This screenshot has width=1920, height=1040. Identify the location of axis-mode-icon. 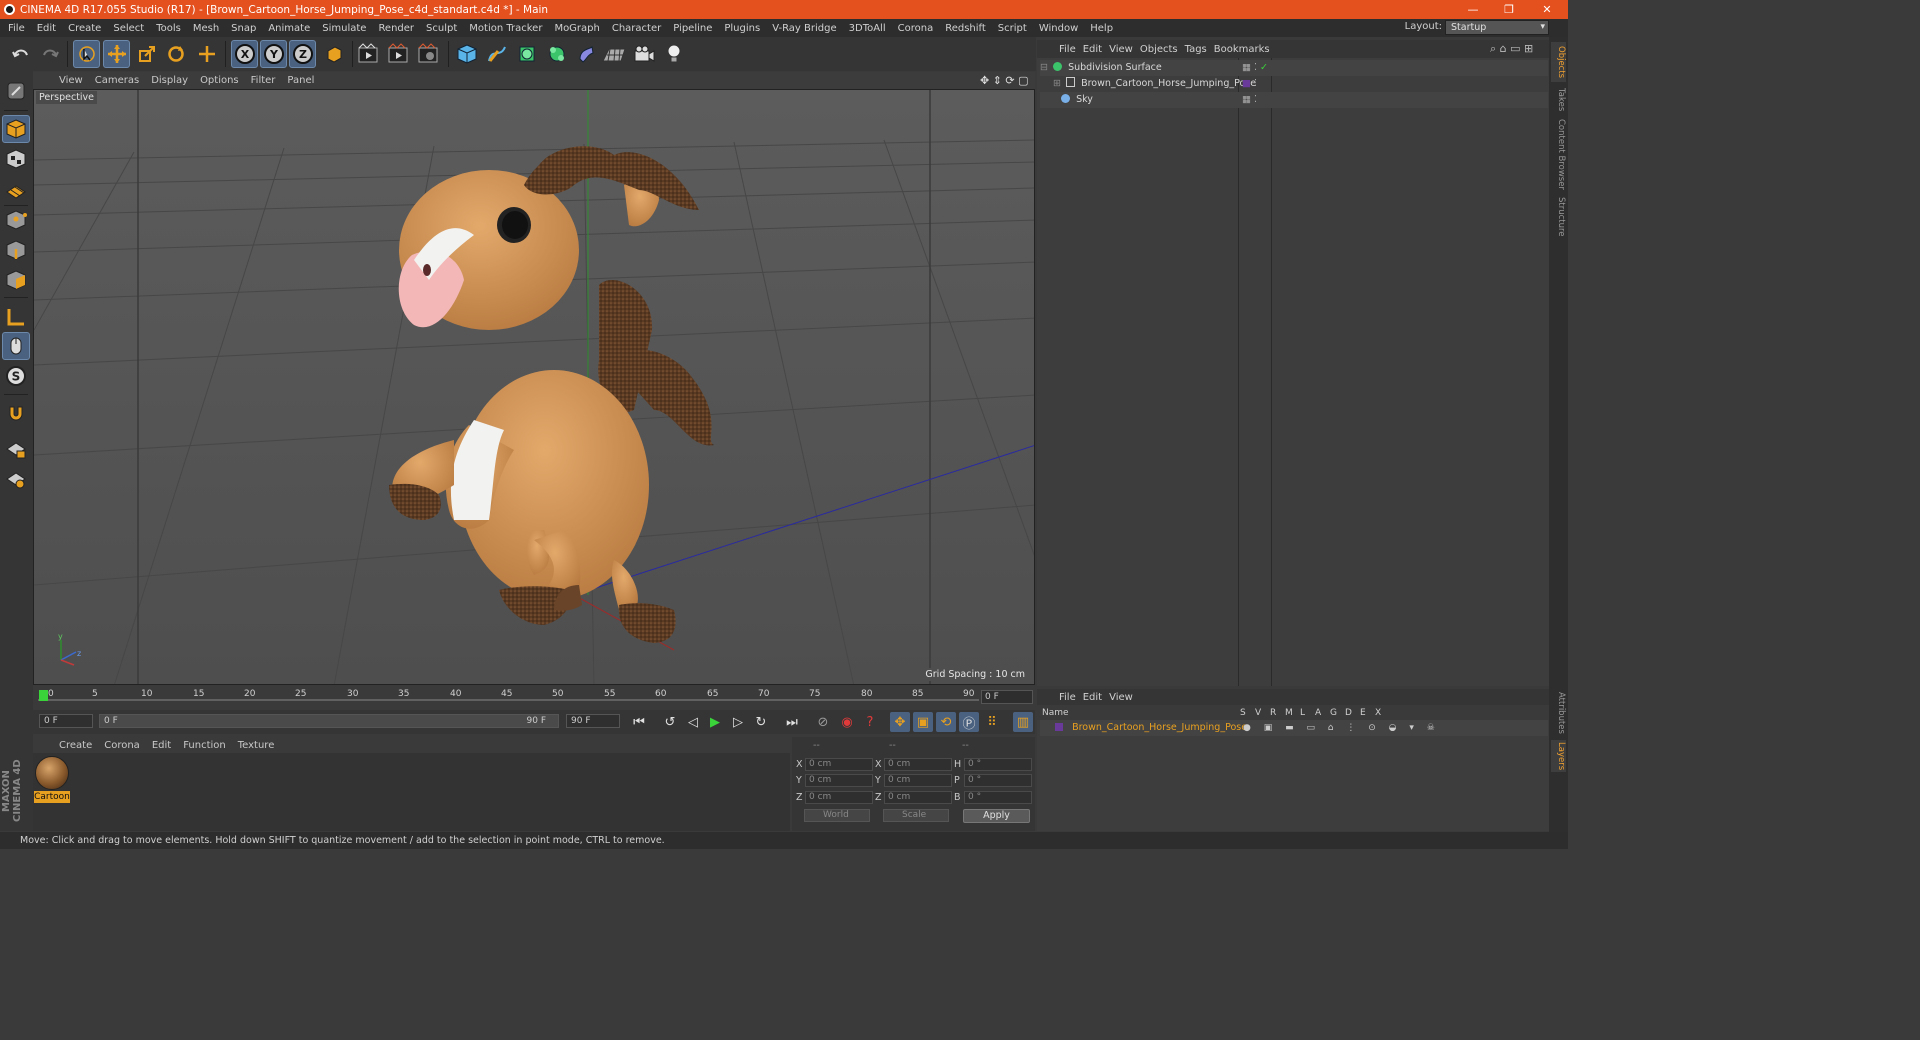
(16, 317).